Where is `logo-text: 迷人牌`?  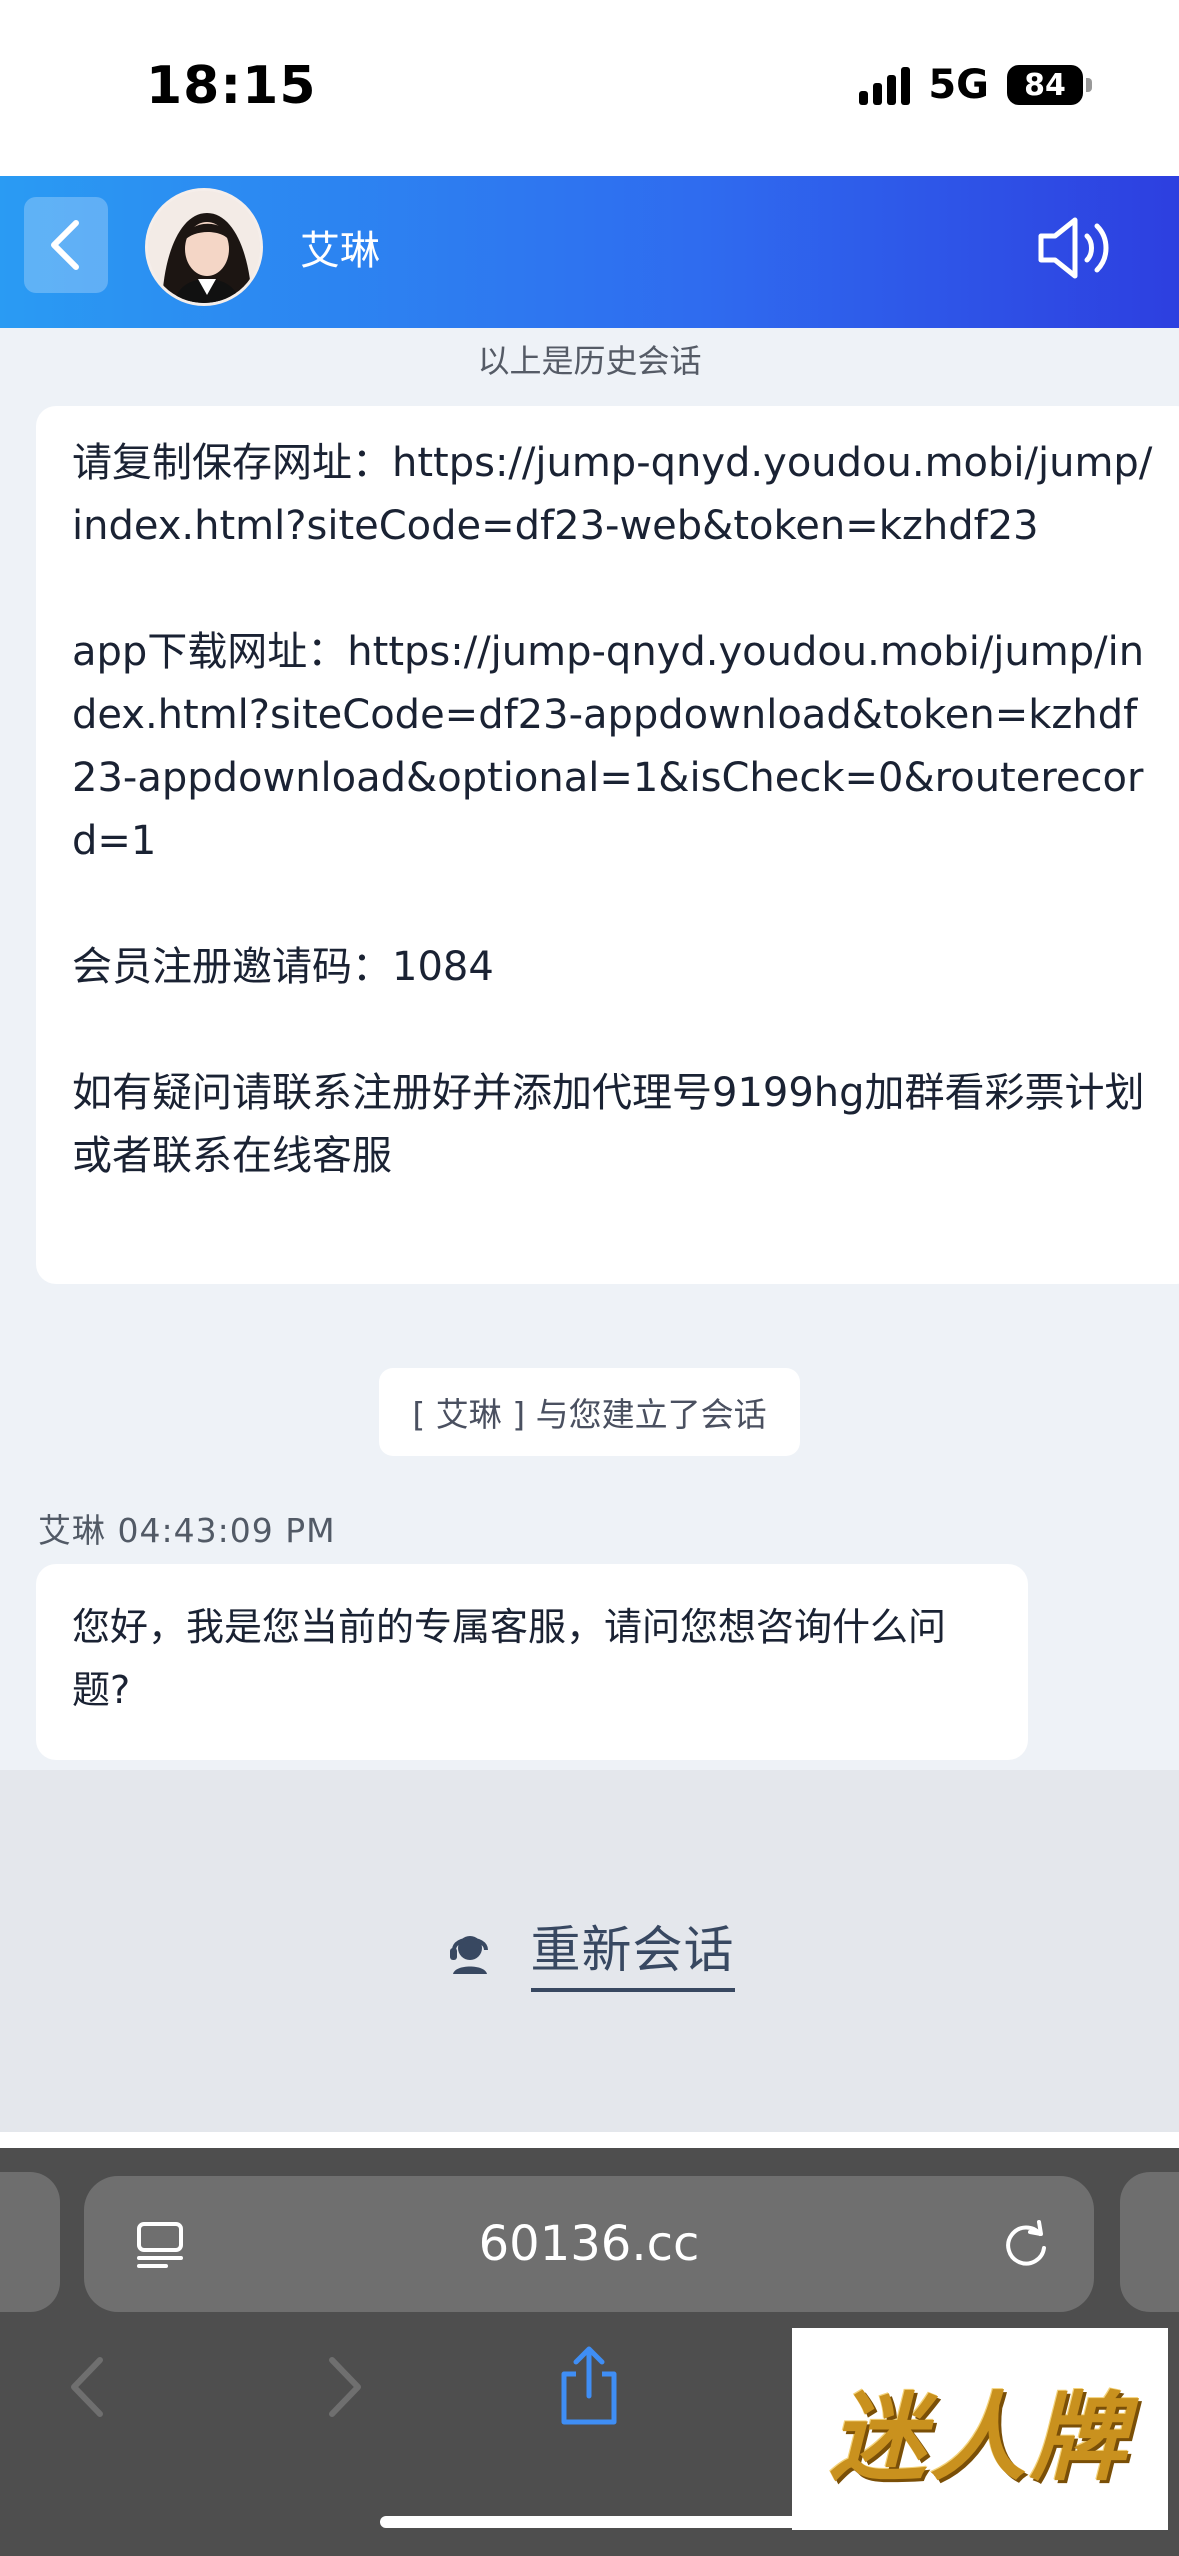 logo-text: 迷人牌 is located at coordinates (980, 2437).